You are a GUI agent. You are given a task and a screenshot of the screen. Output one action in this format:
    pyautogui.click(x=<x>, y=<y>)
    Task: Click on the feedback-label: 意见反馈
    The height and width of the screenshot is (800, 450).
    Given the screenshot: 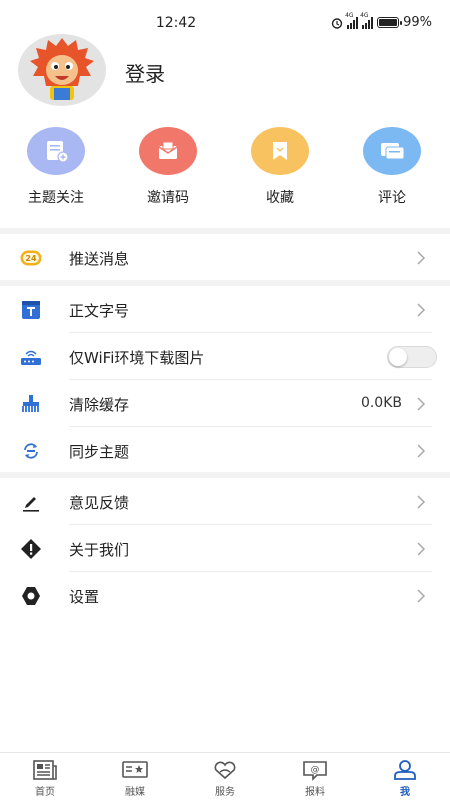 What is the action you would take?
    pyautogui.click(x=99, y=503)
    